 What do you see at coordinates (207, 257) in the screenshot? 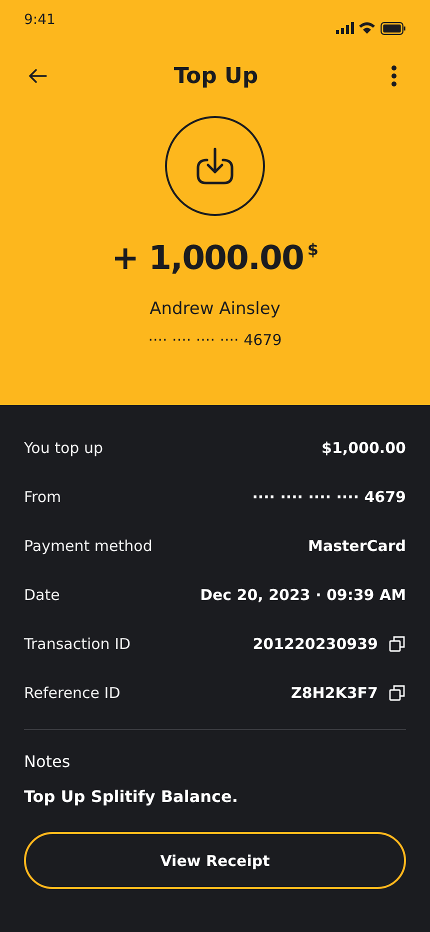
I see `amount: + 1,000.00` at bounding box center [207, 257].